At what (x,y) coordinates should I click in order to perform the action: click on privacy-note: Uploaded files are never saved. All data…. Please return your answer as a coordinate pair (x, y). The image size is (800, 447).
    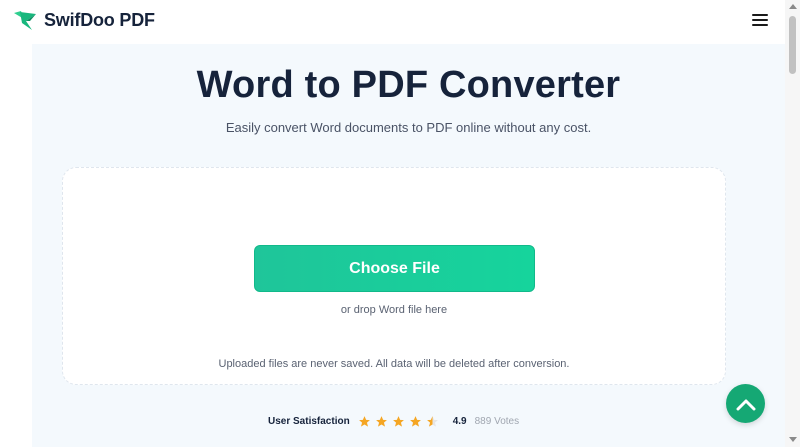
    Looking at the image, I should click on (394, 364).